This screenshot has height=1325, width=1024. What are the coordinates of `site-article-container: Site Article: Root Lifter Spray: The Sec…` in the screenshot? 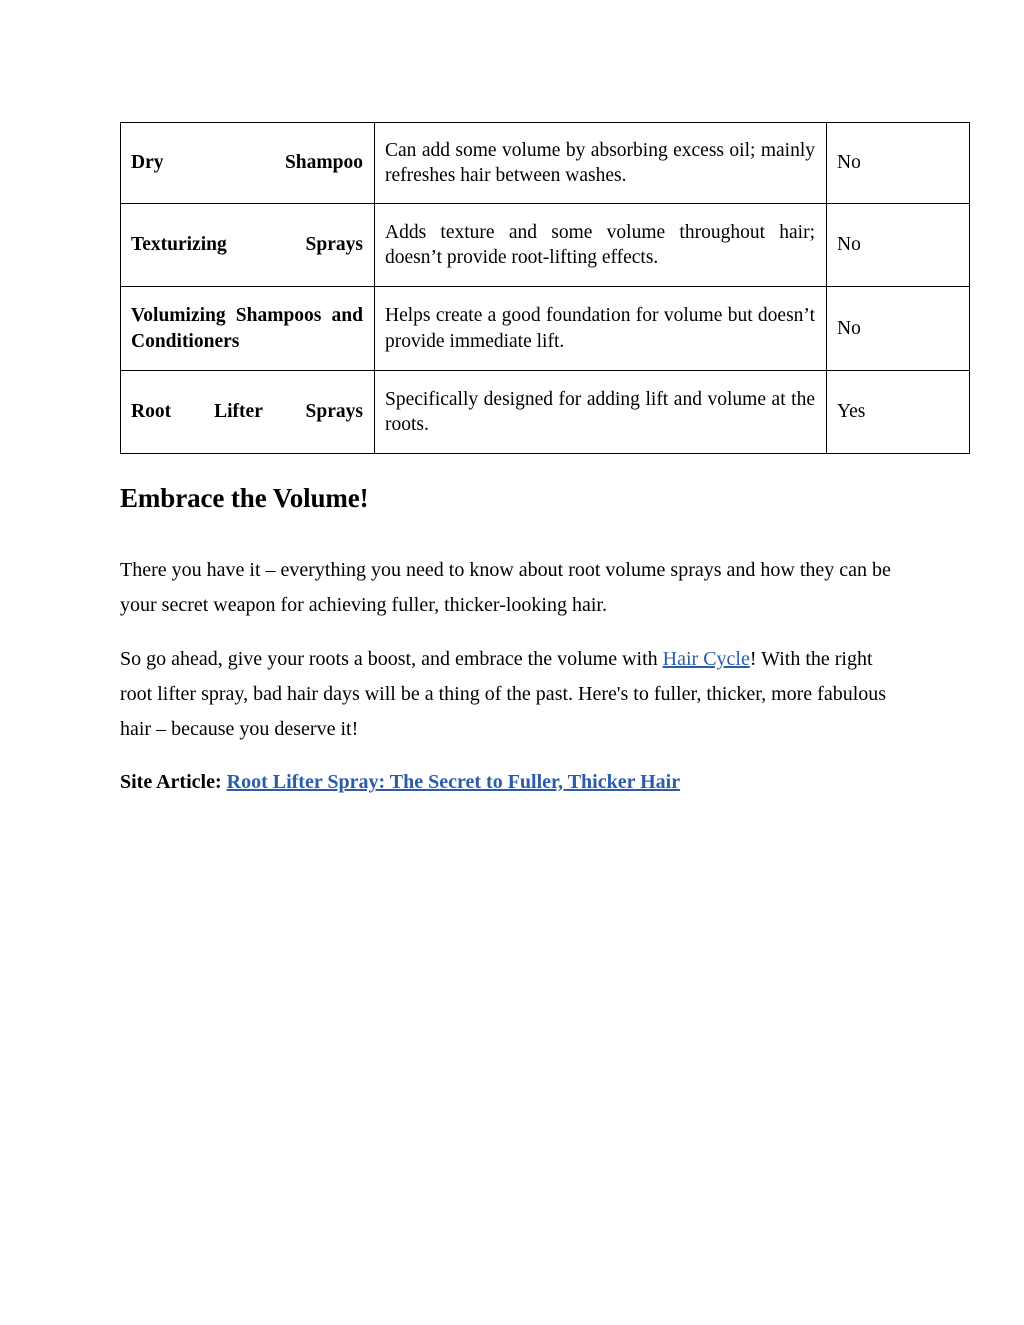 It's located at (513, 782).